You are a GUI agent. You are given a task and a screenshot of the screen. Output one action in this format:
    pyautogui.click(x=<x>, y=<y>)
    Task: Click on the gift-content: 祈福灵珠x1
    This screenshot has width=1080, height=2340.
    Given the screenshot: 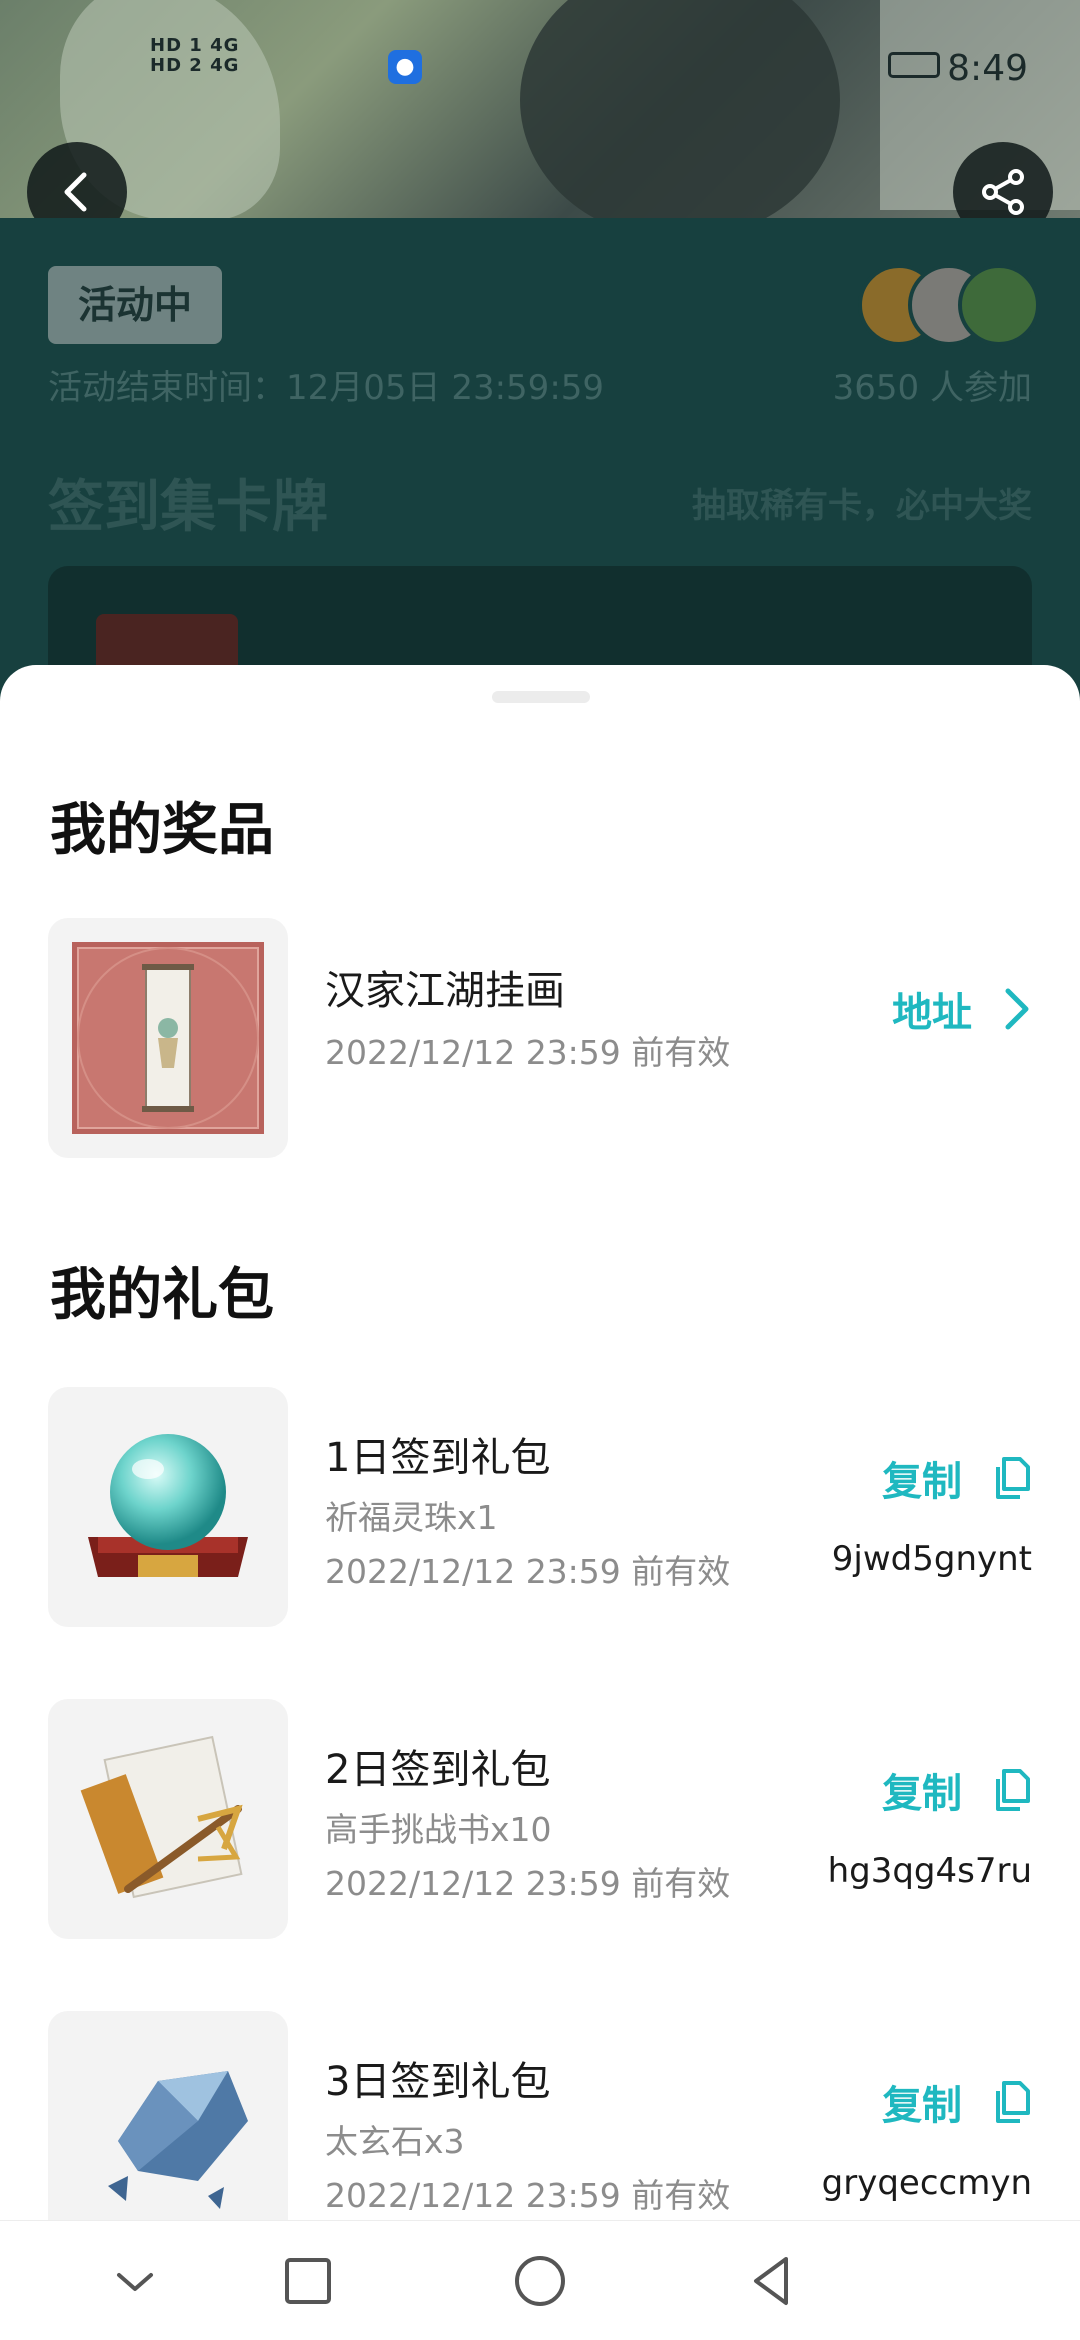 What is the action you would take?
    pyautogui.click(x=411, y=1517)
    